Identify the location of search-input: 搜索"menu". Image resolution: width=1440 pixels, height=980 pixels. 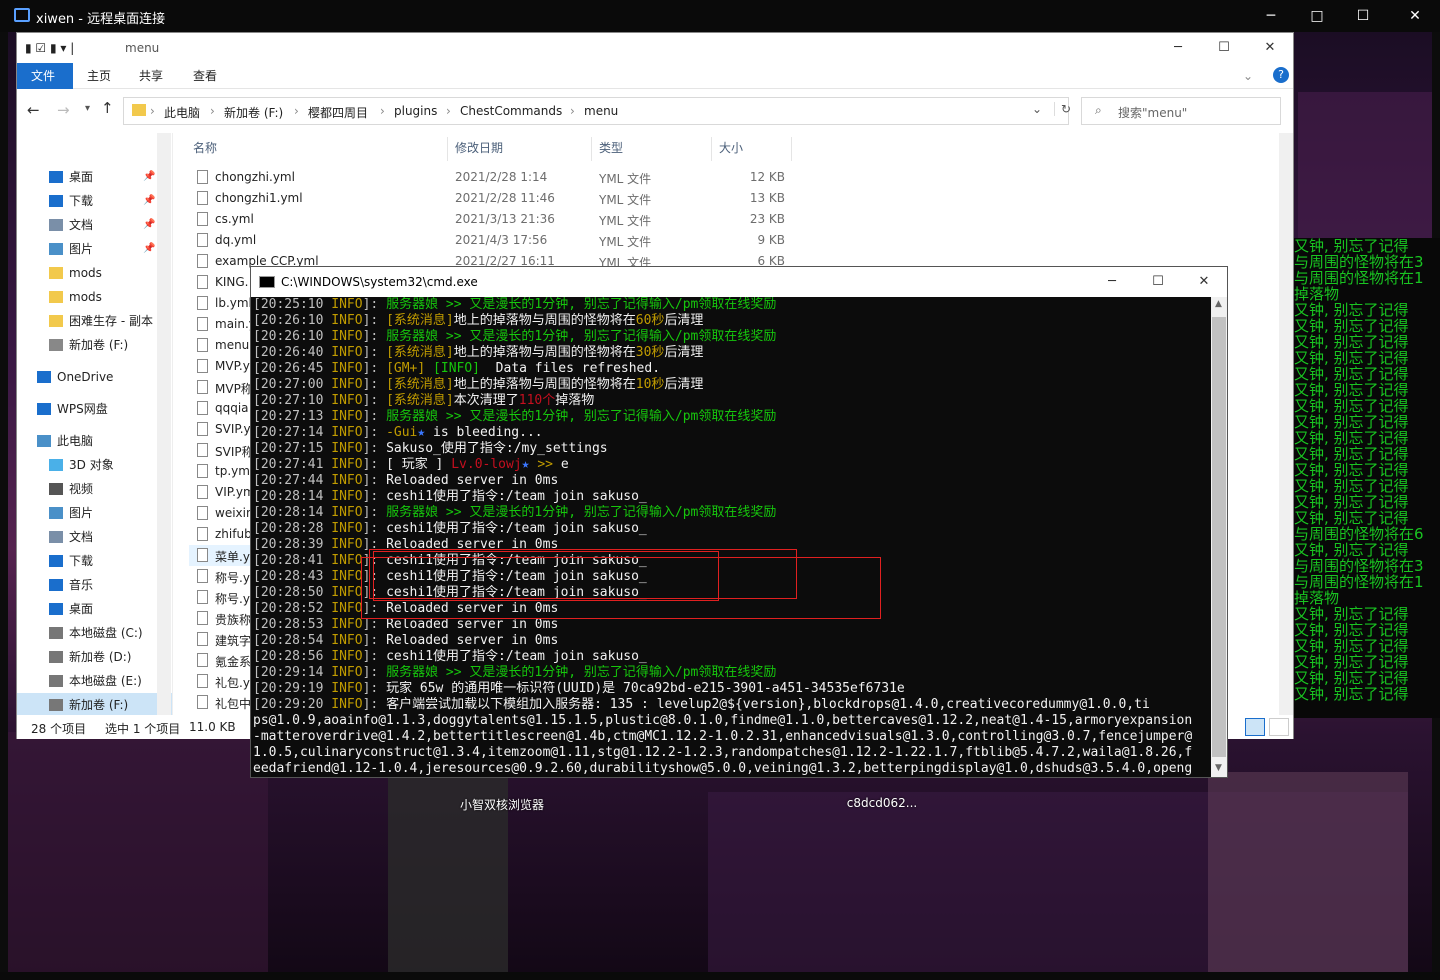
(1181, 111).